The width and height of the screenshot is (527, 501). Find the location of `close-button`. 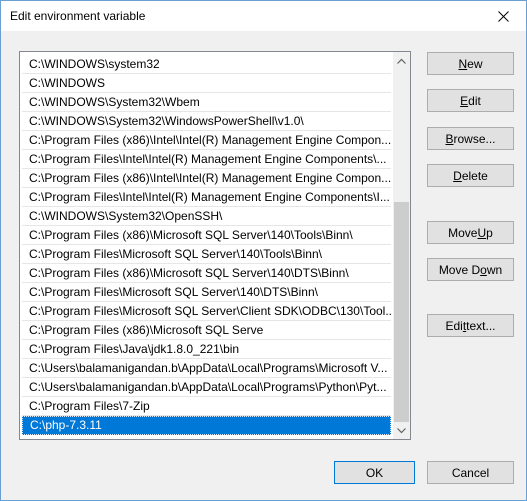

close-button is located at coordinates (503, 16).